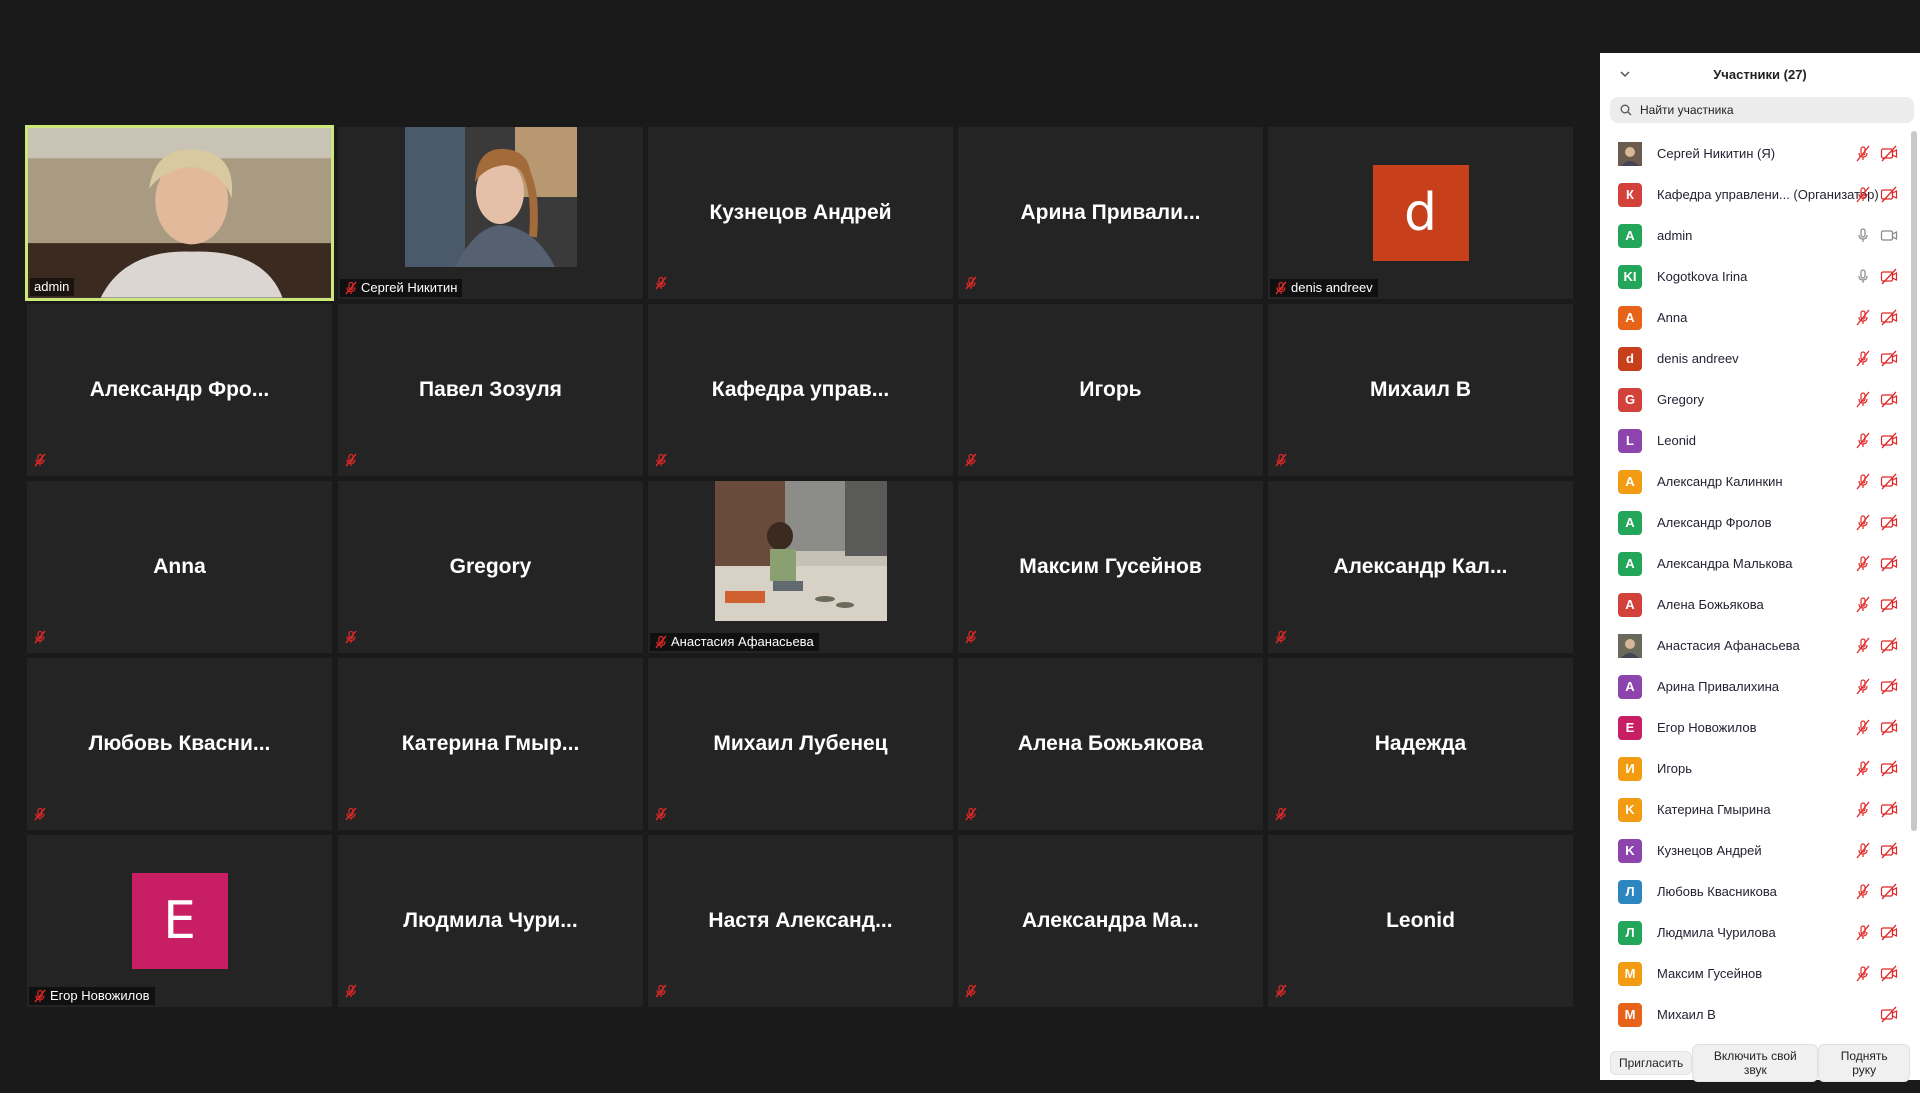 Image resolution: width=1920 pixels, height=1093 pixels. Describe the element at coordinates (1754, 153) in the screenshot. I see `participant-row: Сергей Никитин (Я)` at that location.